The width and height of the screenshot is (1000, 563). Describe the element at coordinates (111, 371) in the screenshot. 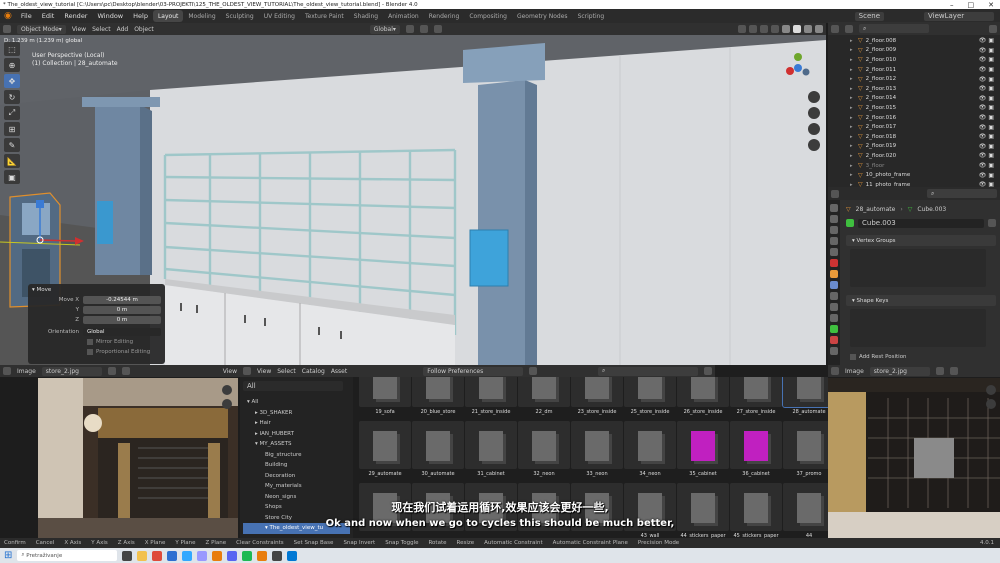

I see `image-new-icon` at that location.